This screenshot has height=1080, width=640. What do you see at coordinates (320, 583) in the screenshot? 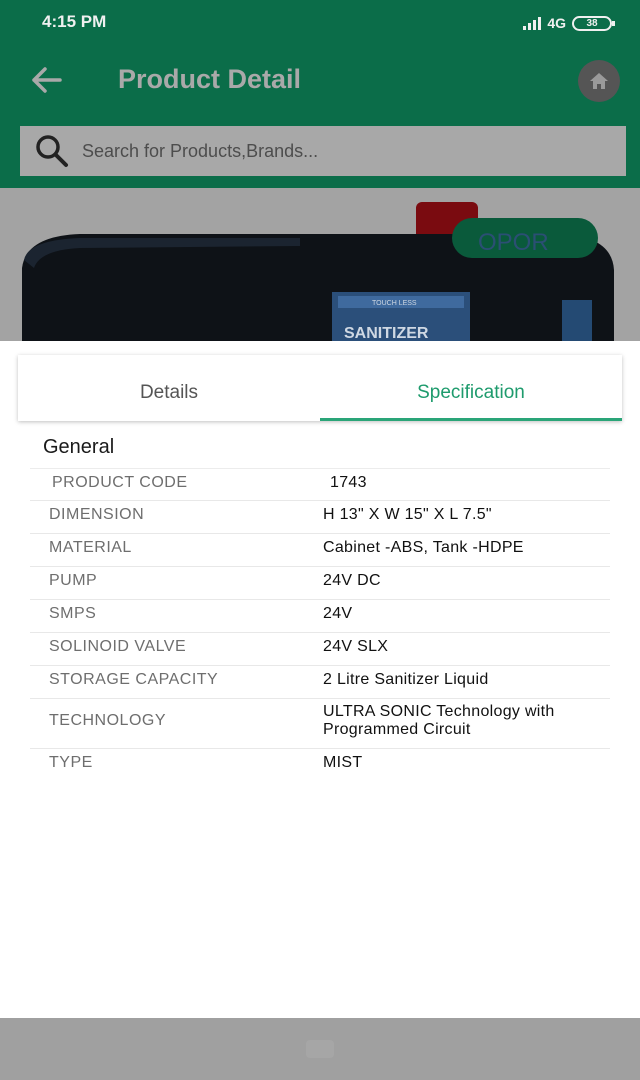
I see `spec-row-pump: PUMP 24V DC` at bounding box center [320, 583].